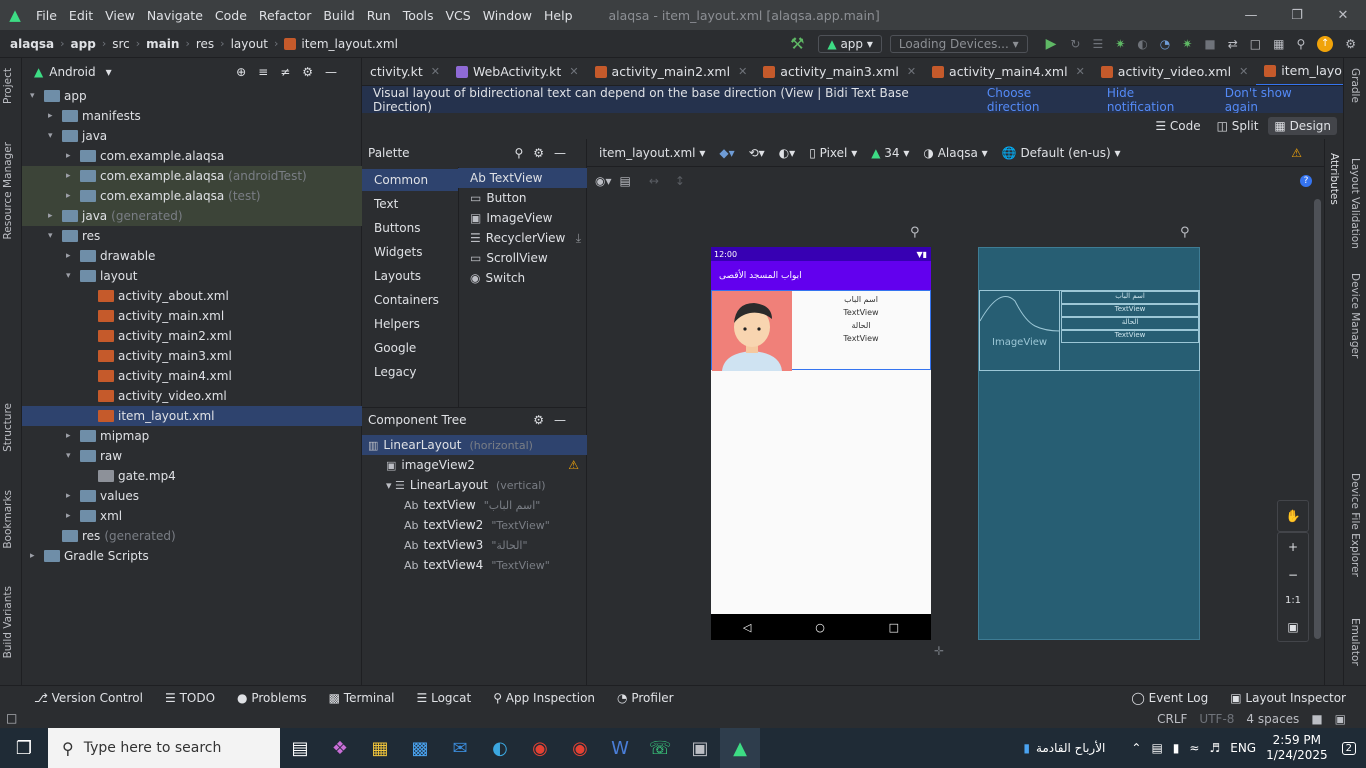 The image size is (1366, 768). What do you see at coordinates (660, 748) in the screenshot?
I see `whatsapp-icon: ☏` at bounding box center [660, 748].